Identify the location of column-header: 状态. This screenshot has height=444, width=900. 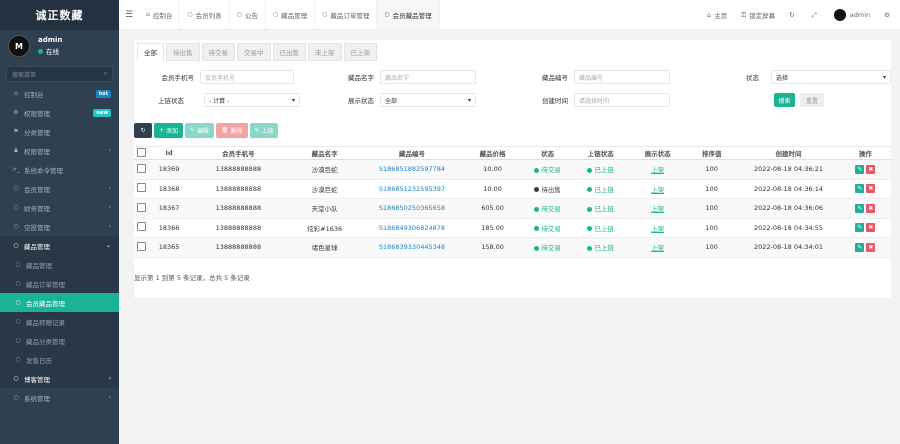
(547, 153).